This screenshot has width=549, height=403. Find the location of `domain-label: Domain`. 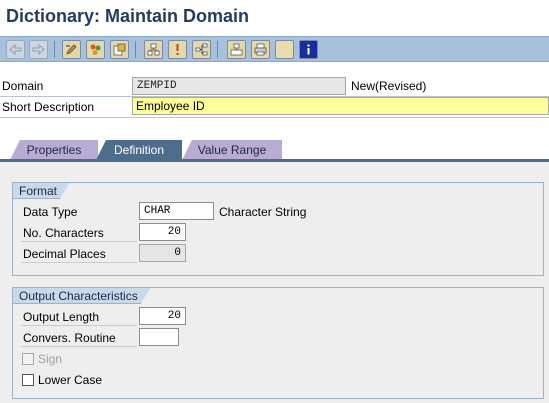

domain-label: Domain is located at coordinates (23, 86).